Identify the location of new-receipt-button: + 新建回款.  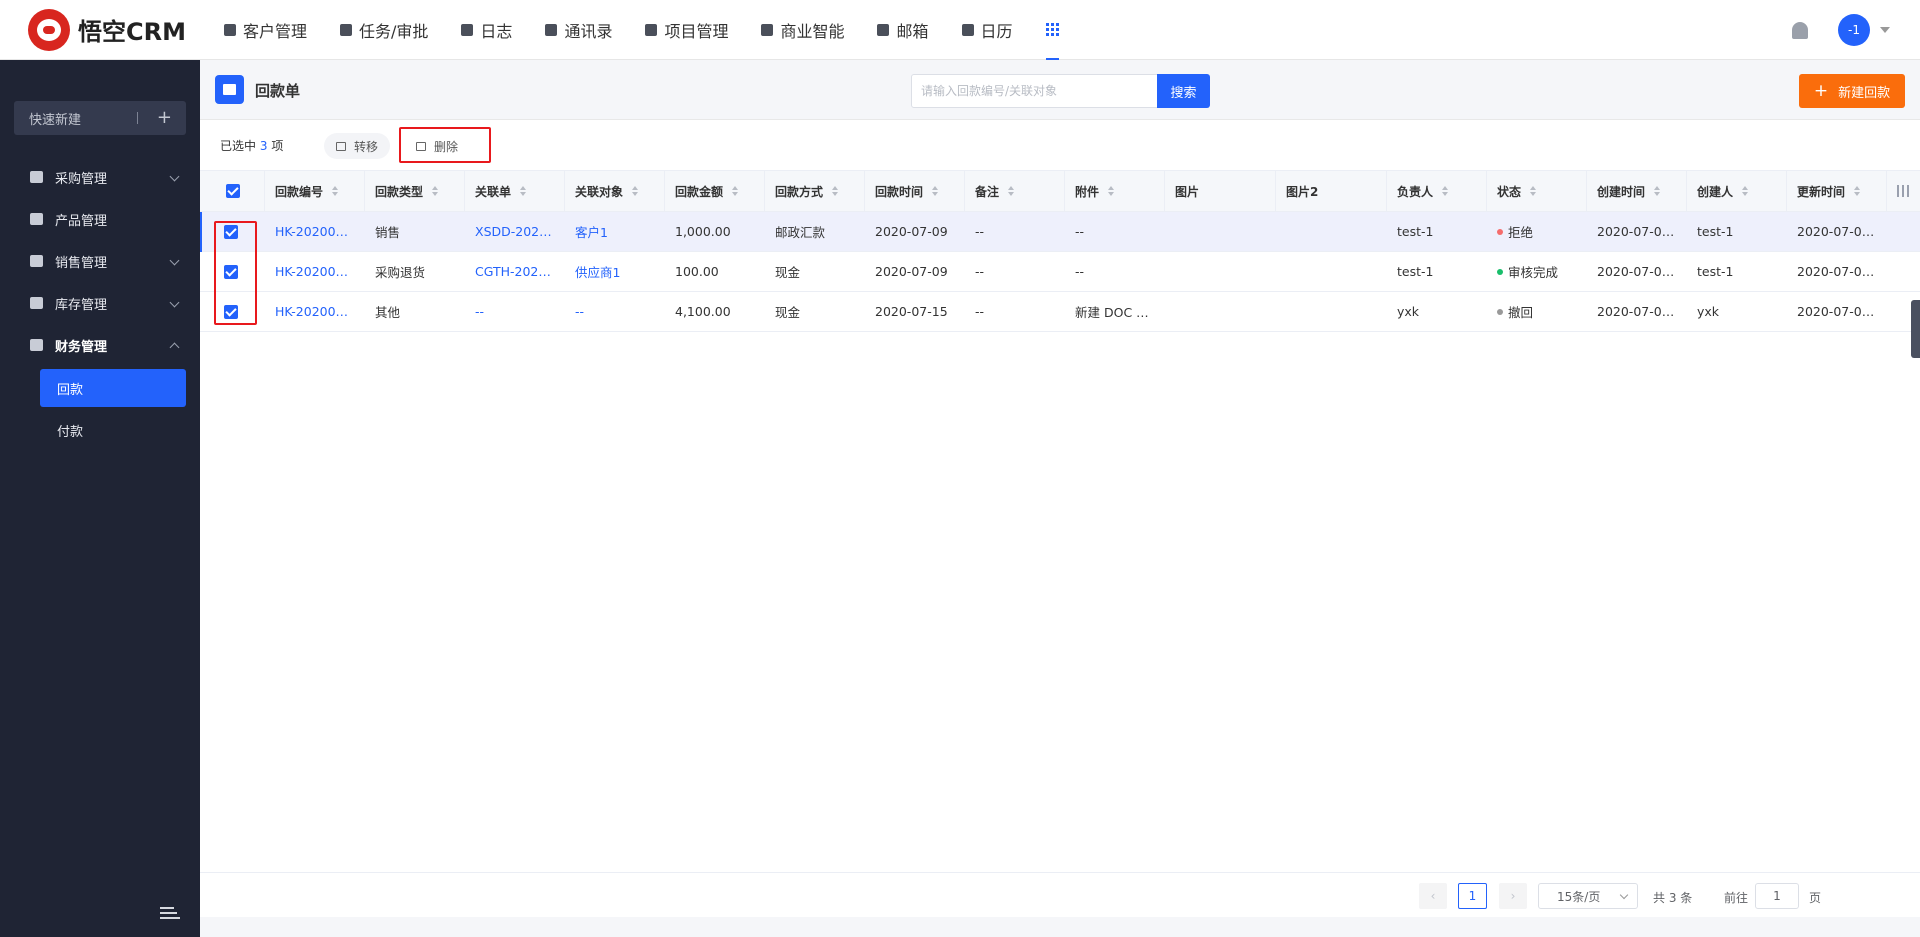
(1852, 91).